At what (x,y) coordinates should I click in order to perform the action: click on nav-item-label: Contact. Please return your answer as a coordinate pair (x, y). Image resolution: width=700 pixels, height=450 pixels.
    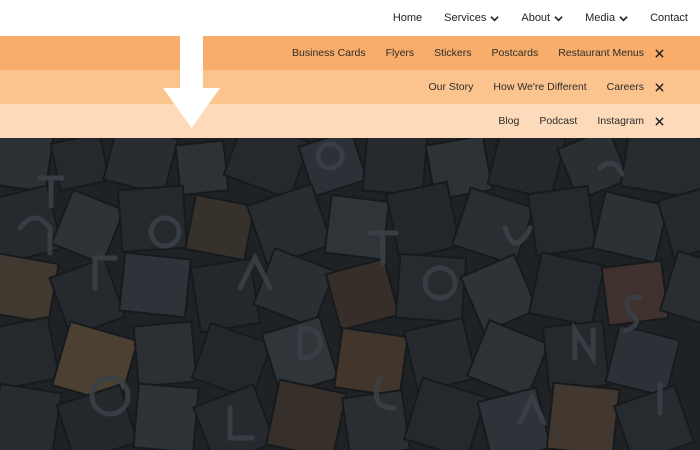
    Looking at the image, I should click on (669, 18).